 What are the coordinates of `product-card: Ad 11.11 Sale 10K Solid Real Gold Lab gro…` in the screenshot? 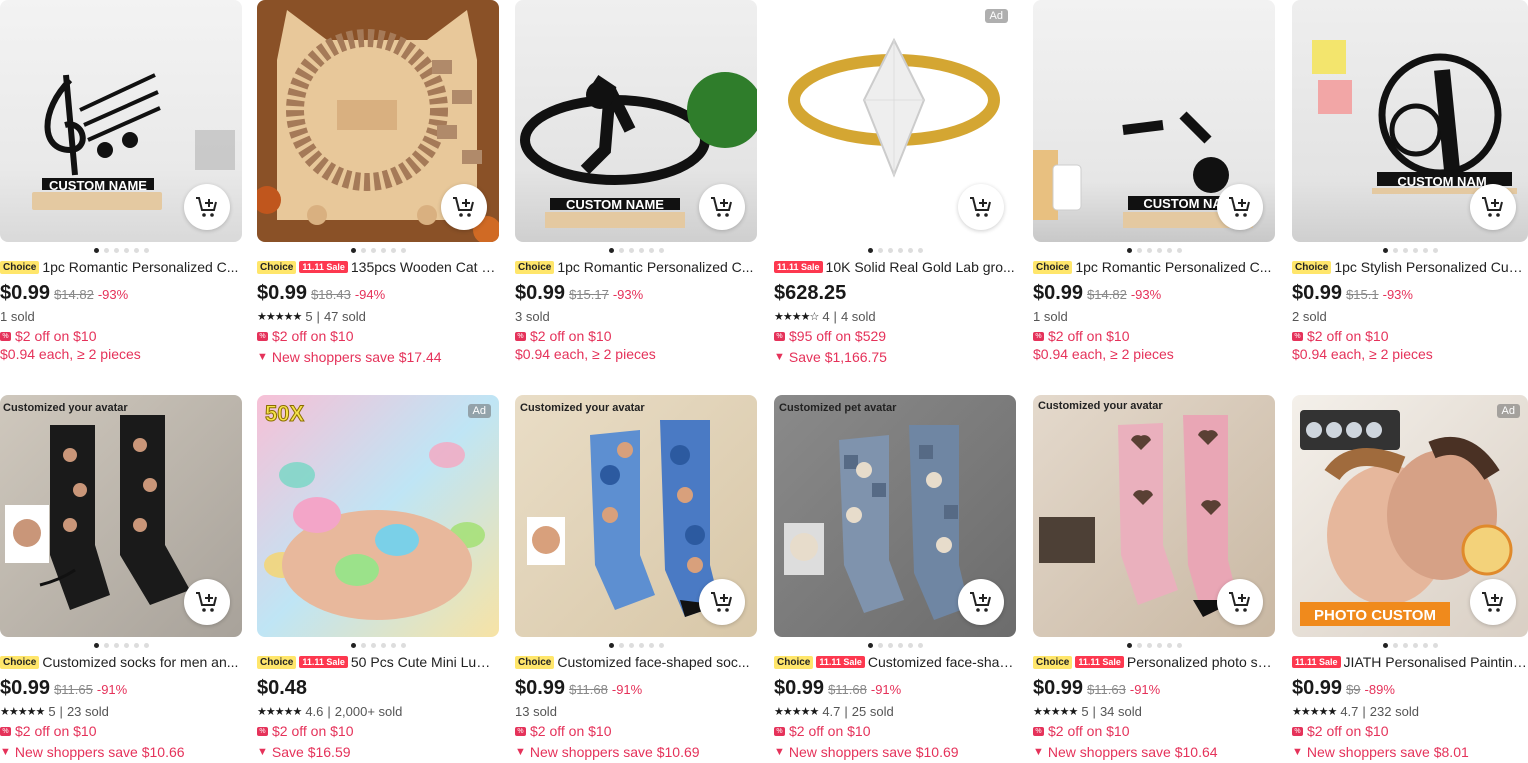 It's located at (895, 183).